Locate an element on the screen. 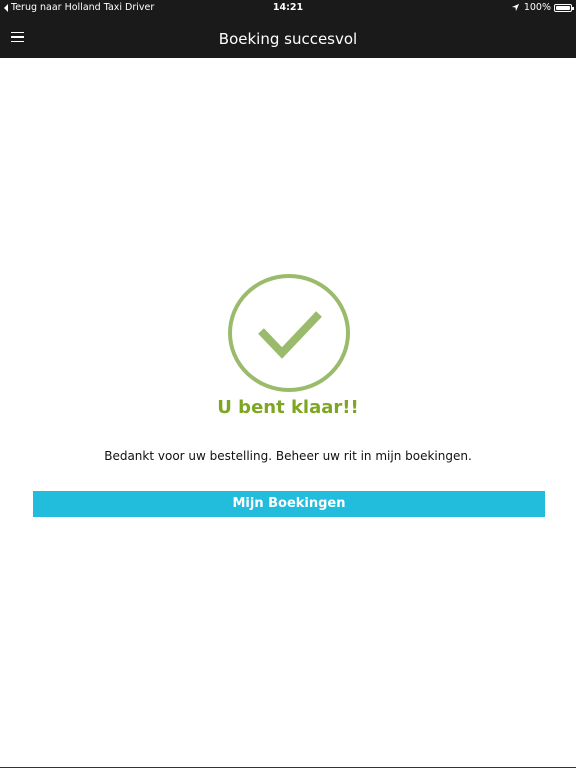 This screenshot has width=576, height=768. location-arrow-icon is located at coordinates (515, 7).